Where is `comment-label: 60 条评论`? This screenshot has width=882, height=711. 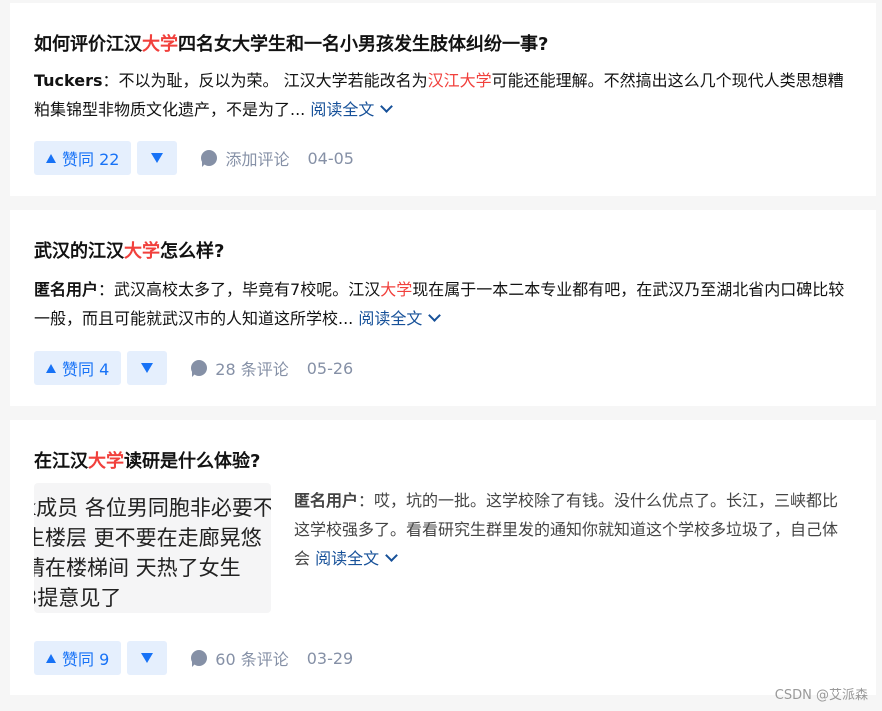
comment-label: 60 条评论 is located at coordinates (252, 659).